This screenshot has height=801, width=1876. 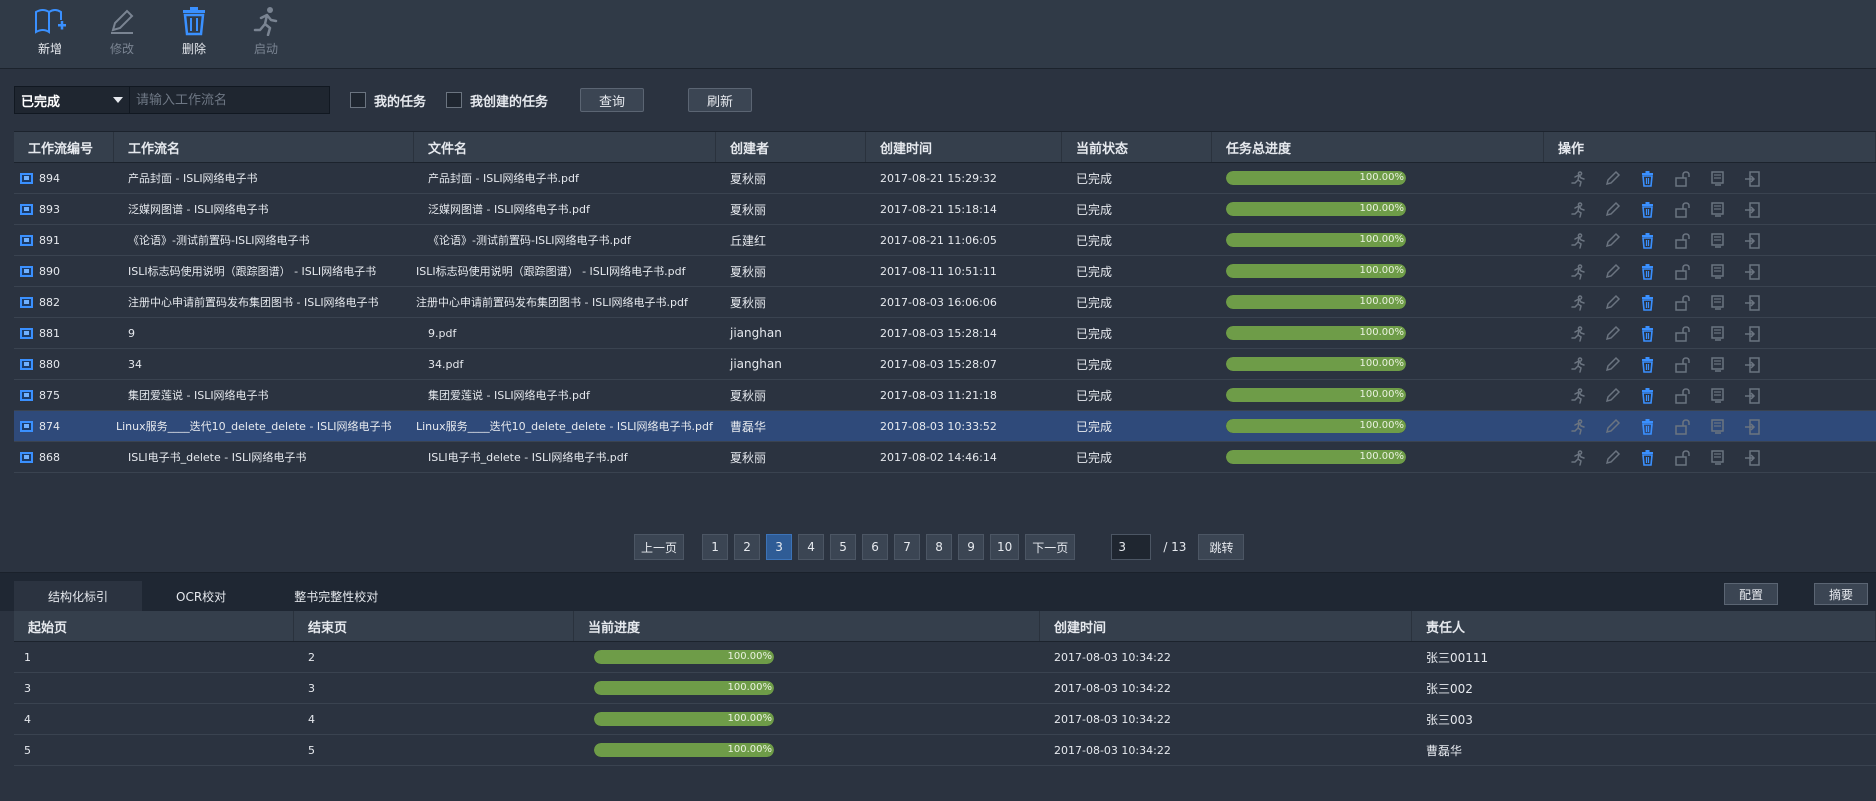 What do you see at coordinates (945, 750) in the screenshot?
I see `subtask-row: 5 5 100.00% 2017-08-03 10:34:22 曹磊华` at bounding box center [945, 750].